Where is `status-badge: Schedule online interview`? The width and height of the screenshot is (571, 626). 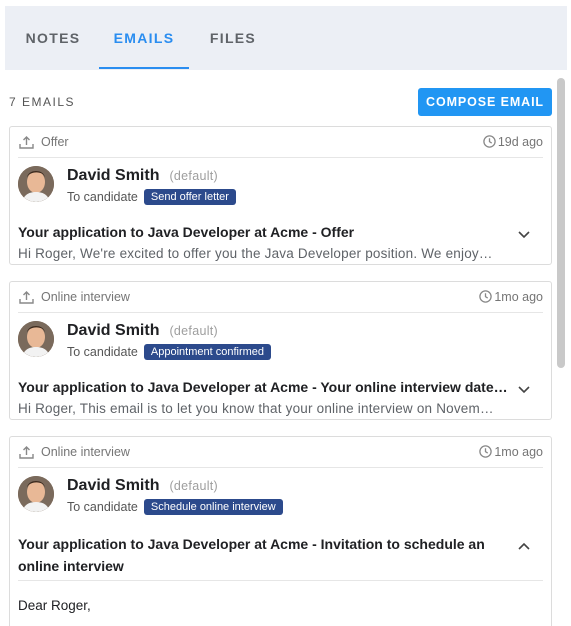
status-badge: Schedule online interview is located at coordinates (213, 507).